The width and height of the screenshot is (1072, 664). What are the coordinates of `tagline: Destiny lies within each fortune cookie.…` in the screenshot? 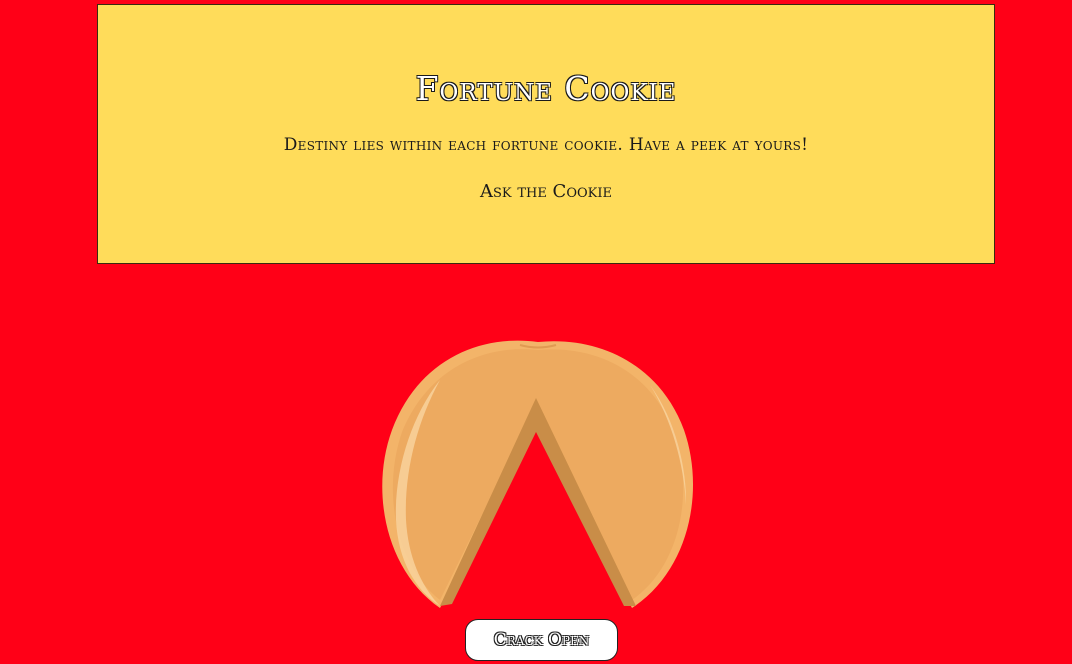 It's located at (546, 145).